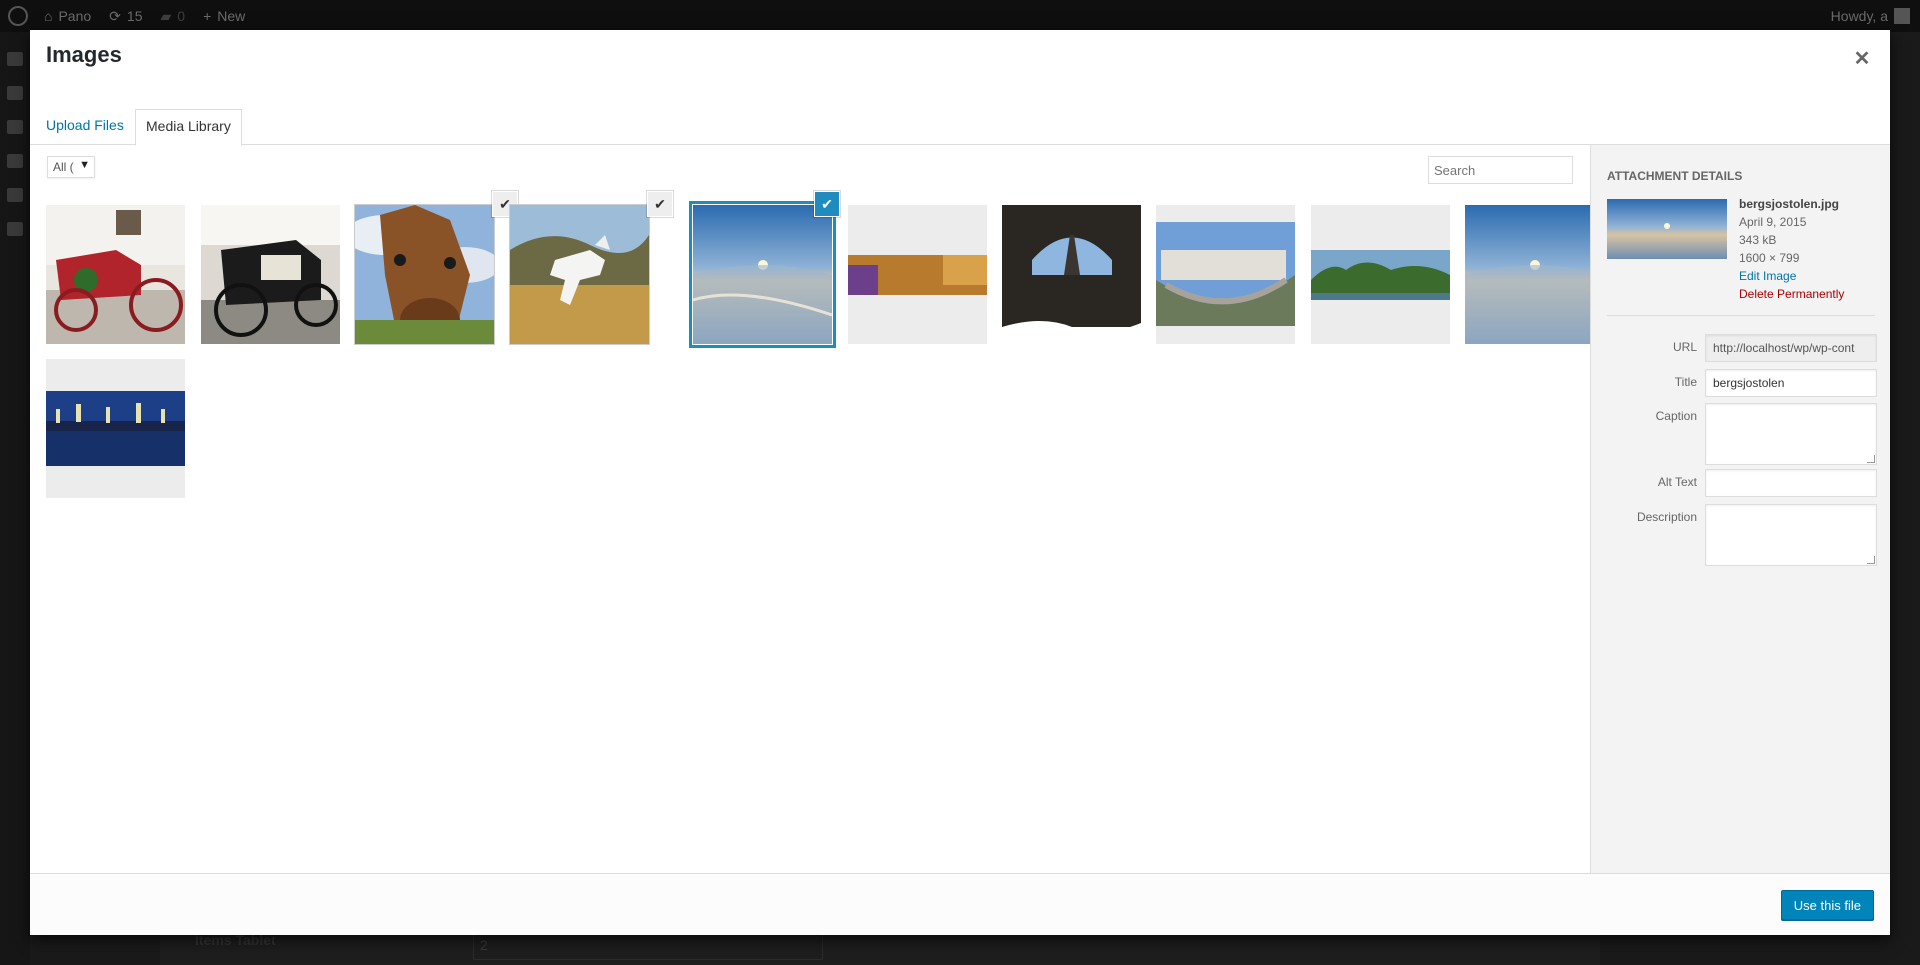 The height and width of the screenshot is (965, 1920). I want to click on title-label: Title, so click(1685, 382).